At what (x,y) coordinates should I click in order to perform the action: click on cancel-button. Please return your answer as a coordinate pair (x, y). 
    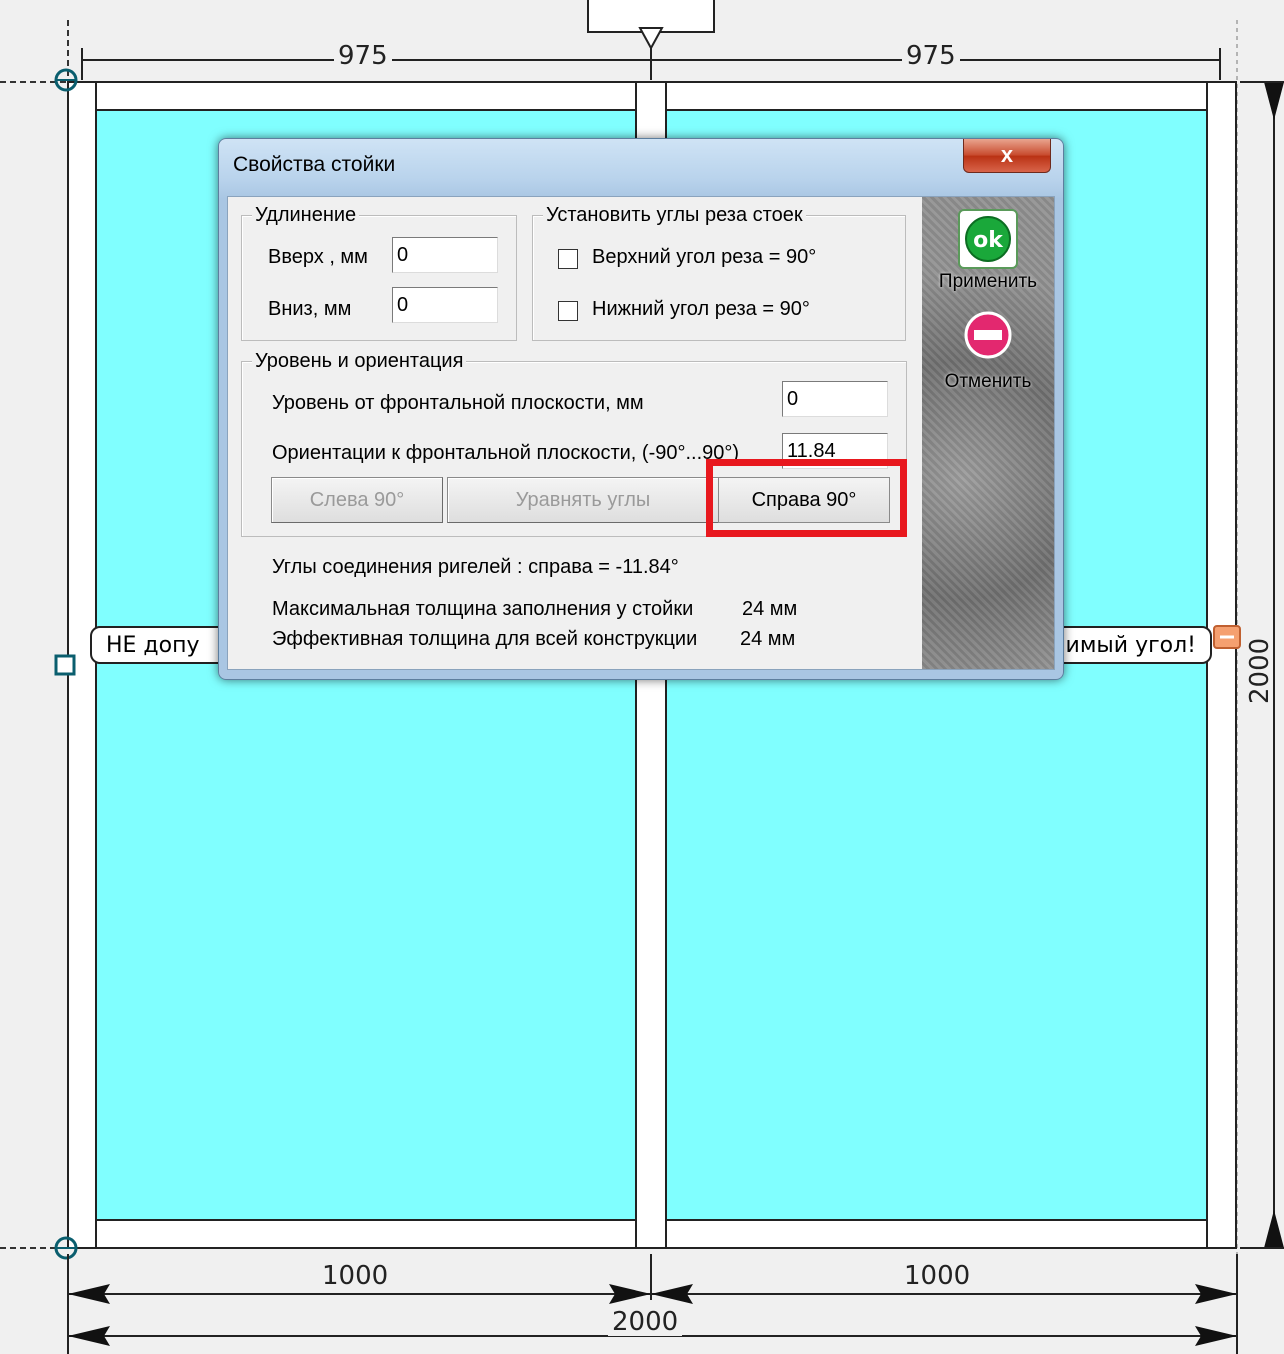
    Looking at the image, I should click on (990, 337).